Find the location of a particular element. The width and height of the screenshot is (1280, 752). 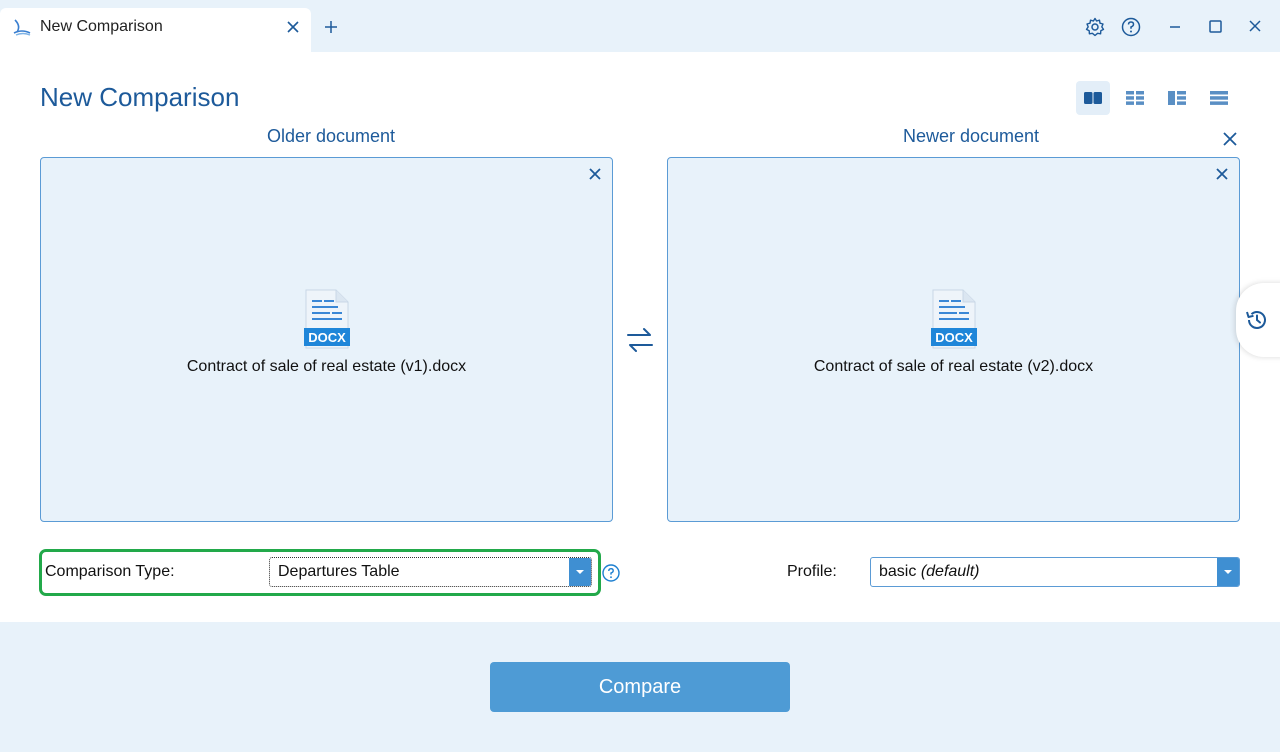

profile-value: basic (default) is located at coordinates (929, 572).